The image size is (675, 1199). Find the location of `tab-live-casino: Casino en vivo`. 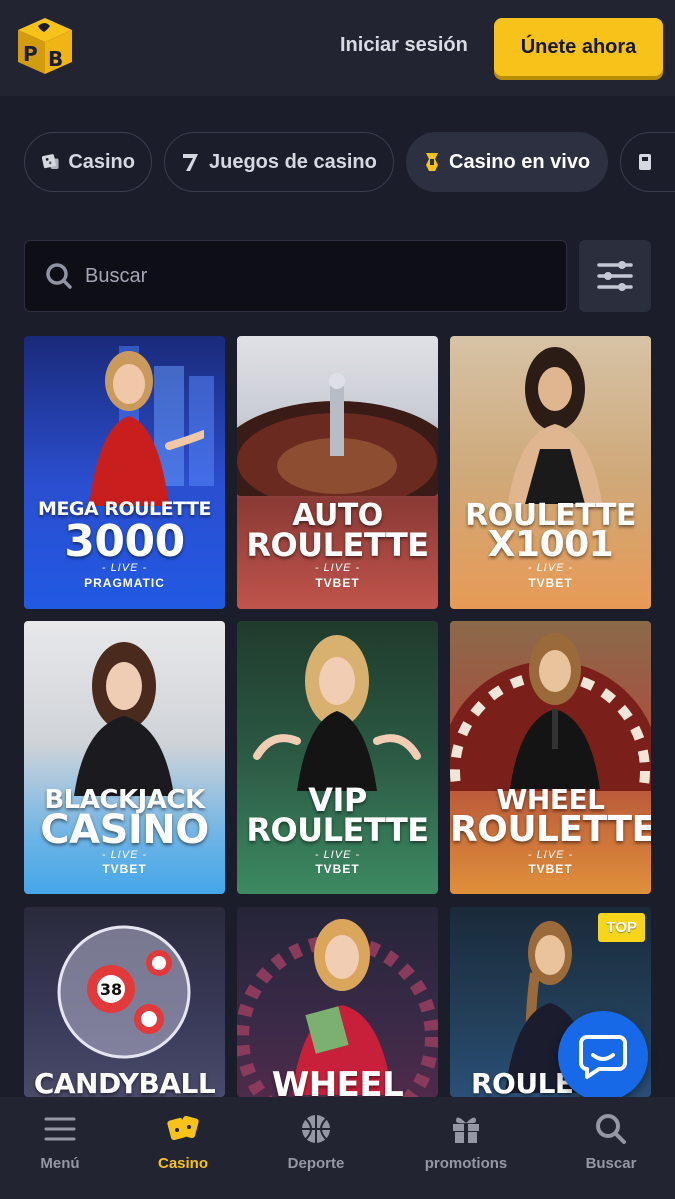

tab-live-casino: Casino en vivo is located at coordinates (507, 162).